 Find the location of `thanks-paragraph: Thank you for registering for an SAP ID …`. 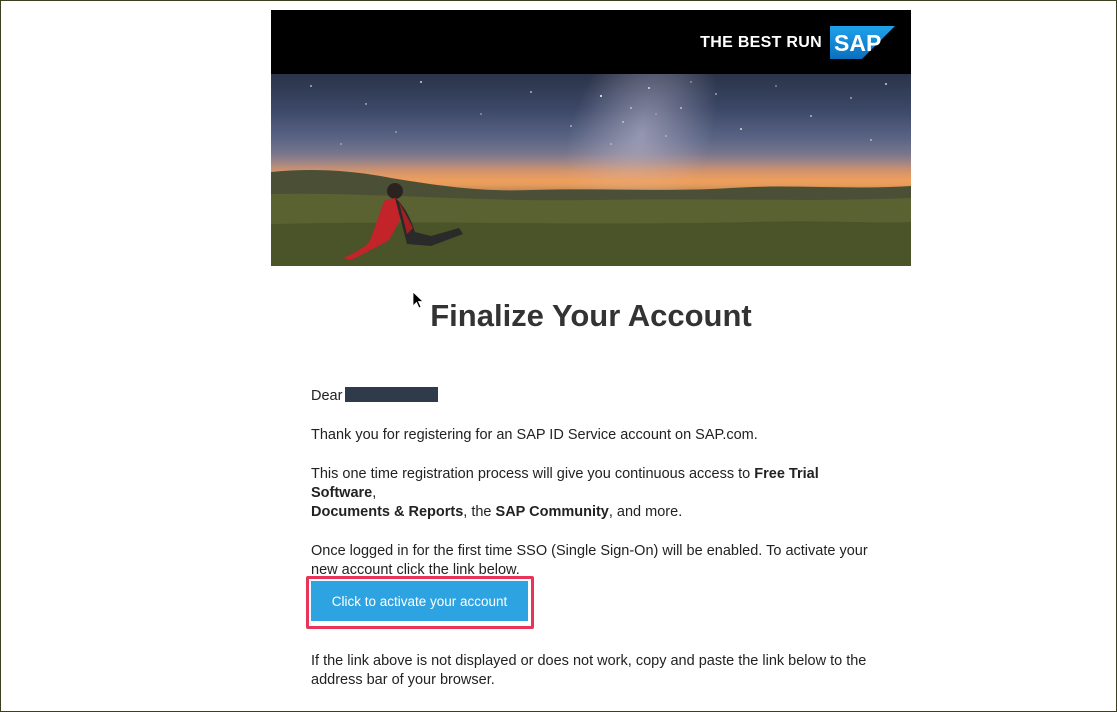

thanks-paragraph: Thank you for registering for an SAP ID … is located at coordinates (534, 435).